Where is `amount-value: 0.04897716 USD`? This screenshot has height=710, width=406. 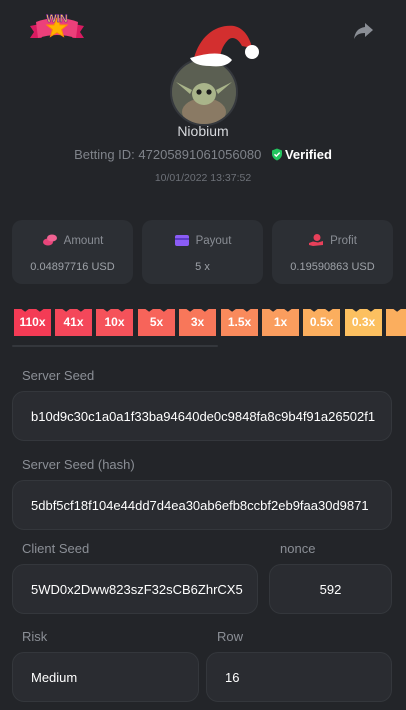
amount-value: 0.04897716 USD is located at coordinates (72, 267).